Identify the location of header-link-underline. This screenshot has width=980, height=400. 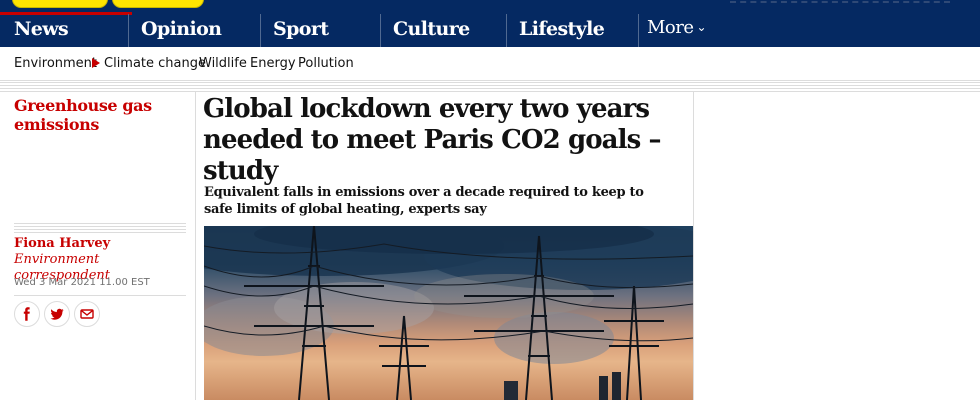
(840, 1).